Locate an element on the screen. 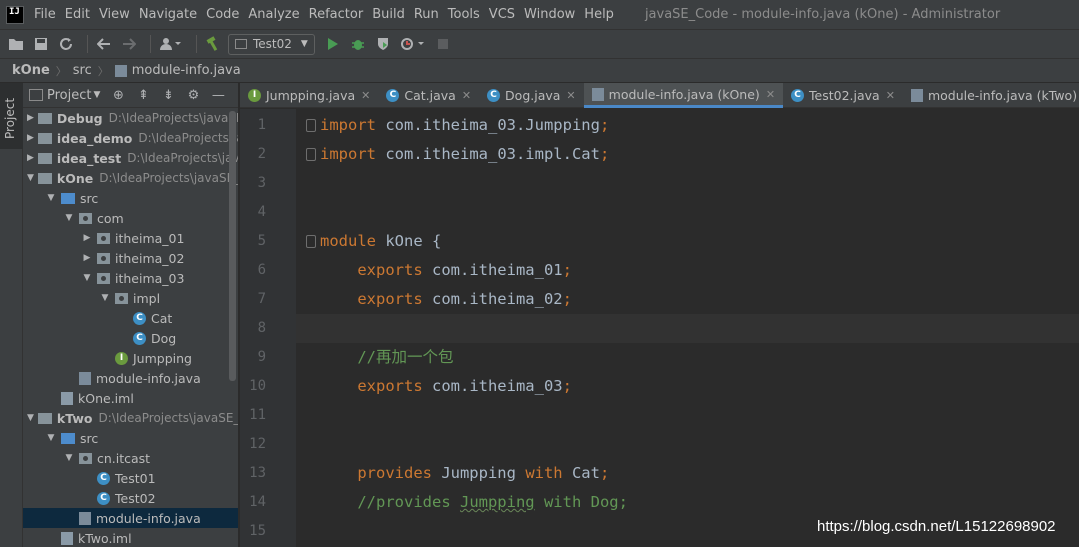 This screenshot has height=547, width=1079. menu-navigate: Navigate is located at coordinates (168, 14).